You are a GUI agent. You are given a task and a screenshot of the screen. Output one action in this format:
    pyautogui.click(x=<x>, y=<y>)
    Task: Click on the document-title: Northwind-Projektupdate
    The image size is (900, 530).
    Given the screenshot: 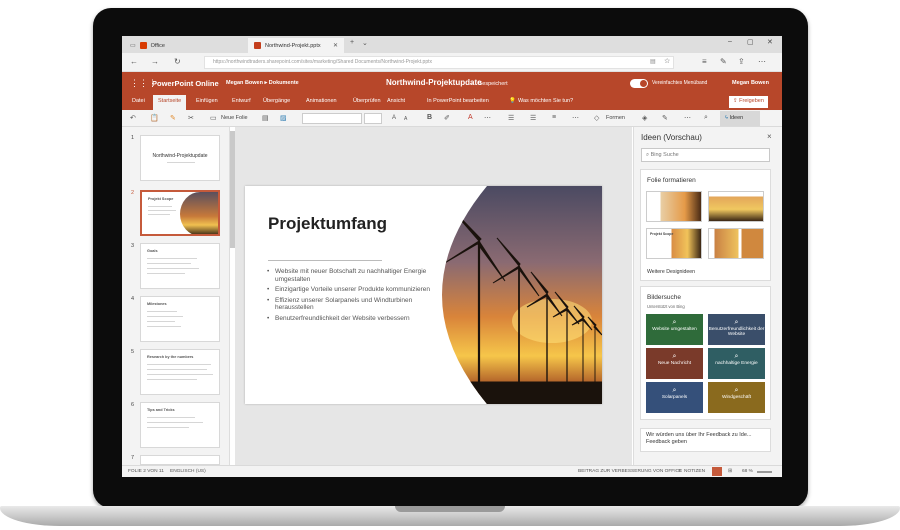 What is the action you would take?
    pyautogui.click(x=434, y=82)
    